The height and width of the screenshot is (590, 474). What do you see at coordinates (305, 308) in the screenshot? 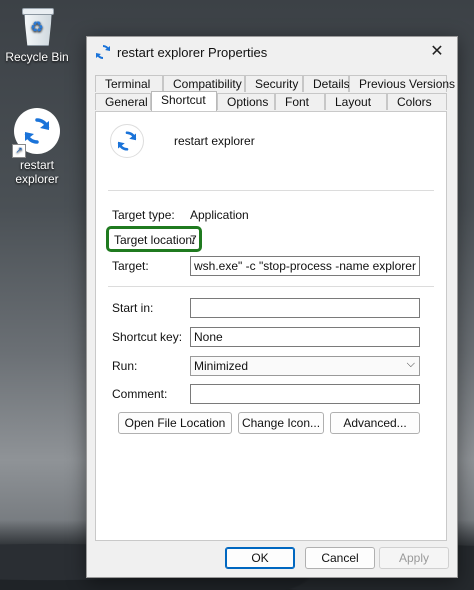
I see `start-in-input` at bounding box center [305, 308].